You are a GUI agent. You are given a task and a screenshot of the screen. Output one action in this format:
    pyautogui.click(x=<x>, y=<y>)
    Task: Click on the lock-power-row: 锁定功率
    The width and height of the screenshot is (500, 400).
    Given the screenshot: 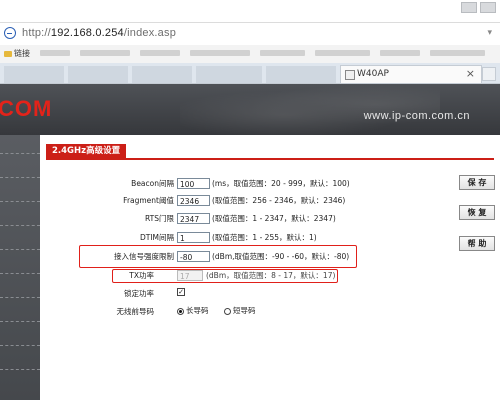 What is the action you would take?
    pyautogui.click(x=97, y=294)
    